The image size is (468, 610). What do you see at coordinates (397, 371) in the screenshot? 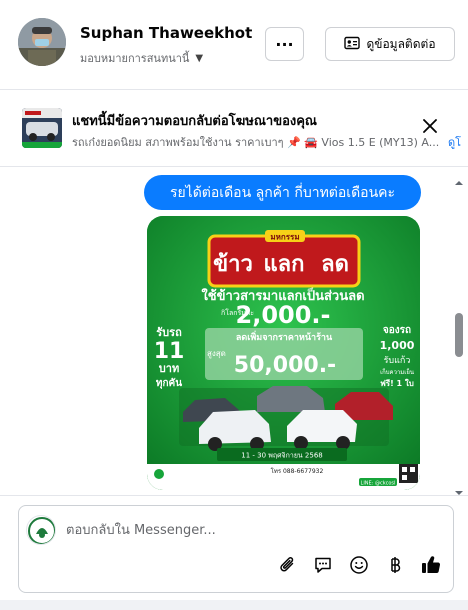
I see `poster-right-4: เก็บความเย็น` at bounding box center [397, 371].